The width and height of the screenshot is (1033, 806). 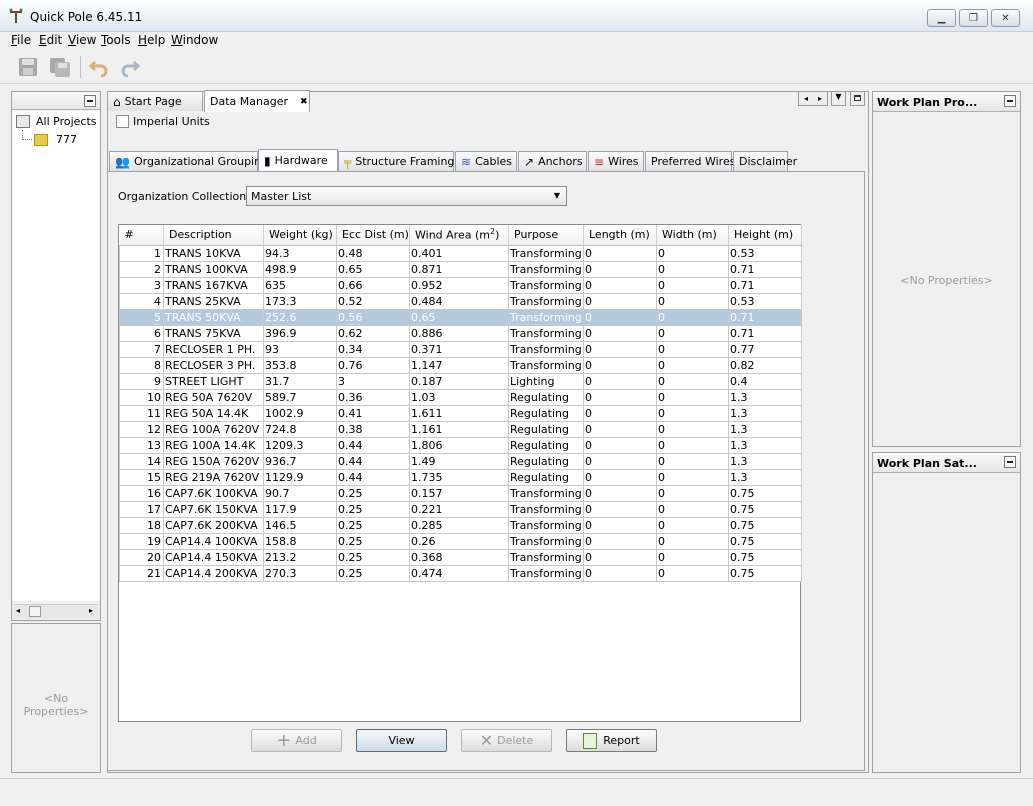 What do you see at coordinates (941, 18) in the screenshot?
I see `minimize-button: ▁` at bounding box center [941, 18].